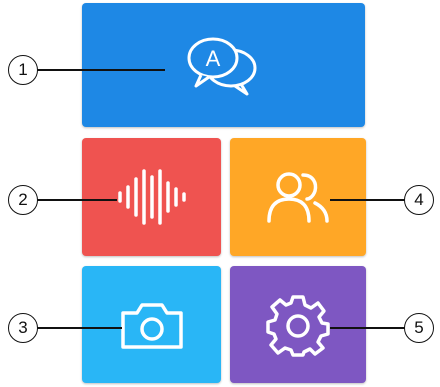 The image size is (440, 387). Describe the element at coordinates (79, 328) in the screenshot. I see `callout-3-leader` at that location.